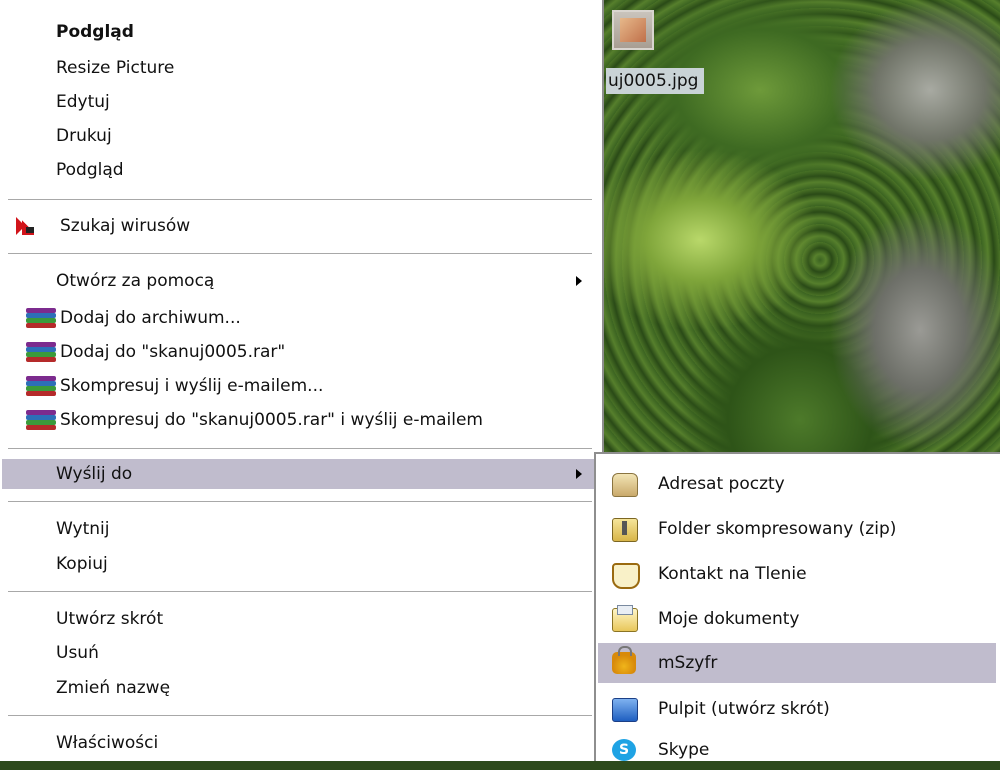  I want to click on submenu-item-my-documents: Moje dokumenty, so click(797, 619).